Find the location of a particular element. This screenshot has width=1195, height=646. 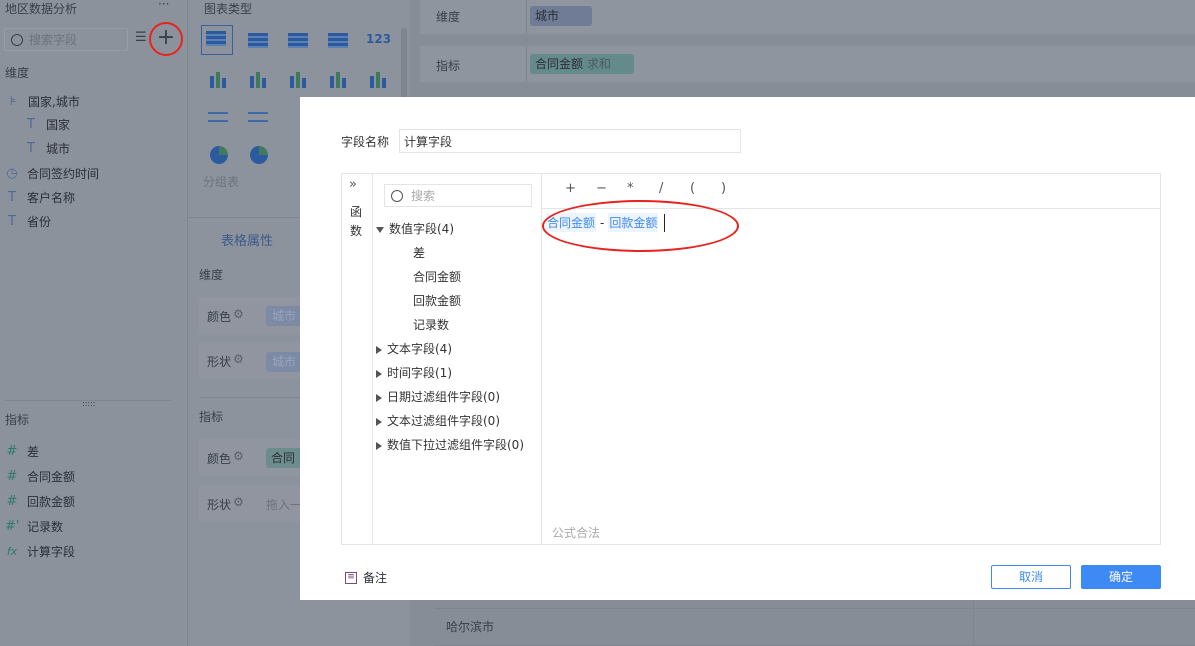

operator-multiply-button: * is located at coordinates (630, 188).